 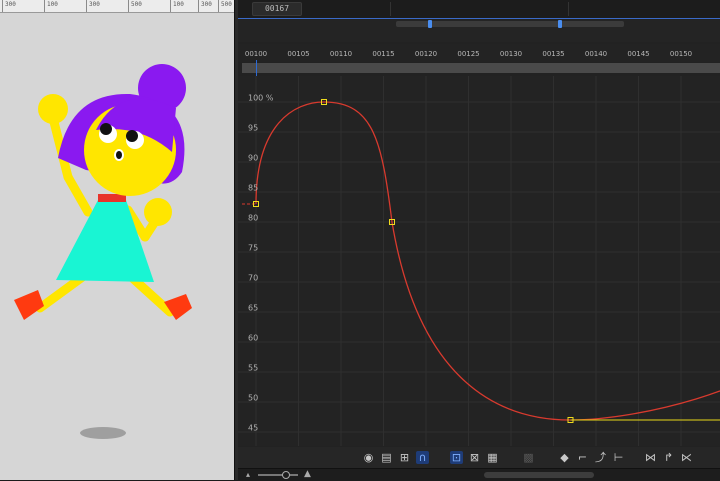 I want to click on left-pupil, so click(x=106, y=129).